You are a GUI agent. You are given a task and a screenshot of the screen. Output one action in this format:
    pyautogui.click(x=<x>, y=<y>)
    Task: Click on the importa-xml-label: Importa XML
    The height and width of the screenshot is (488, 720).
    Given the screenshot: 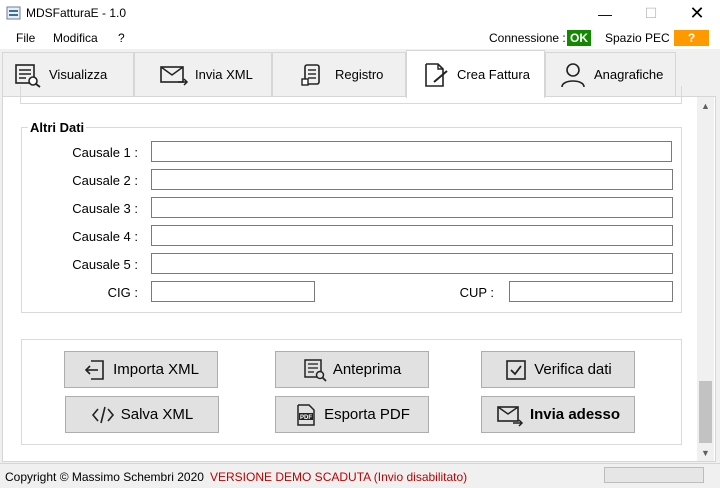 What is the action you would take?
    pyautogui.click(x=156, y=369)
    